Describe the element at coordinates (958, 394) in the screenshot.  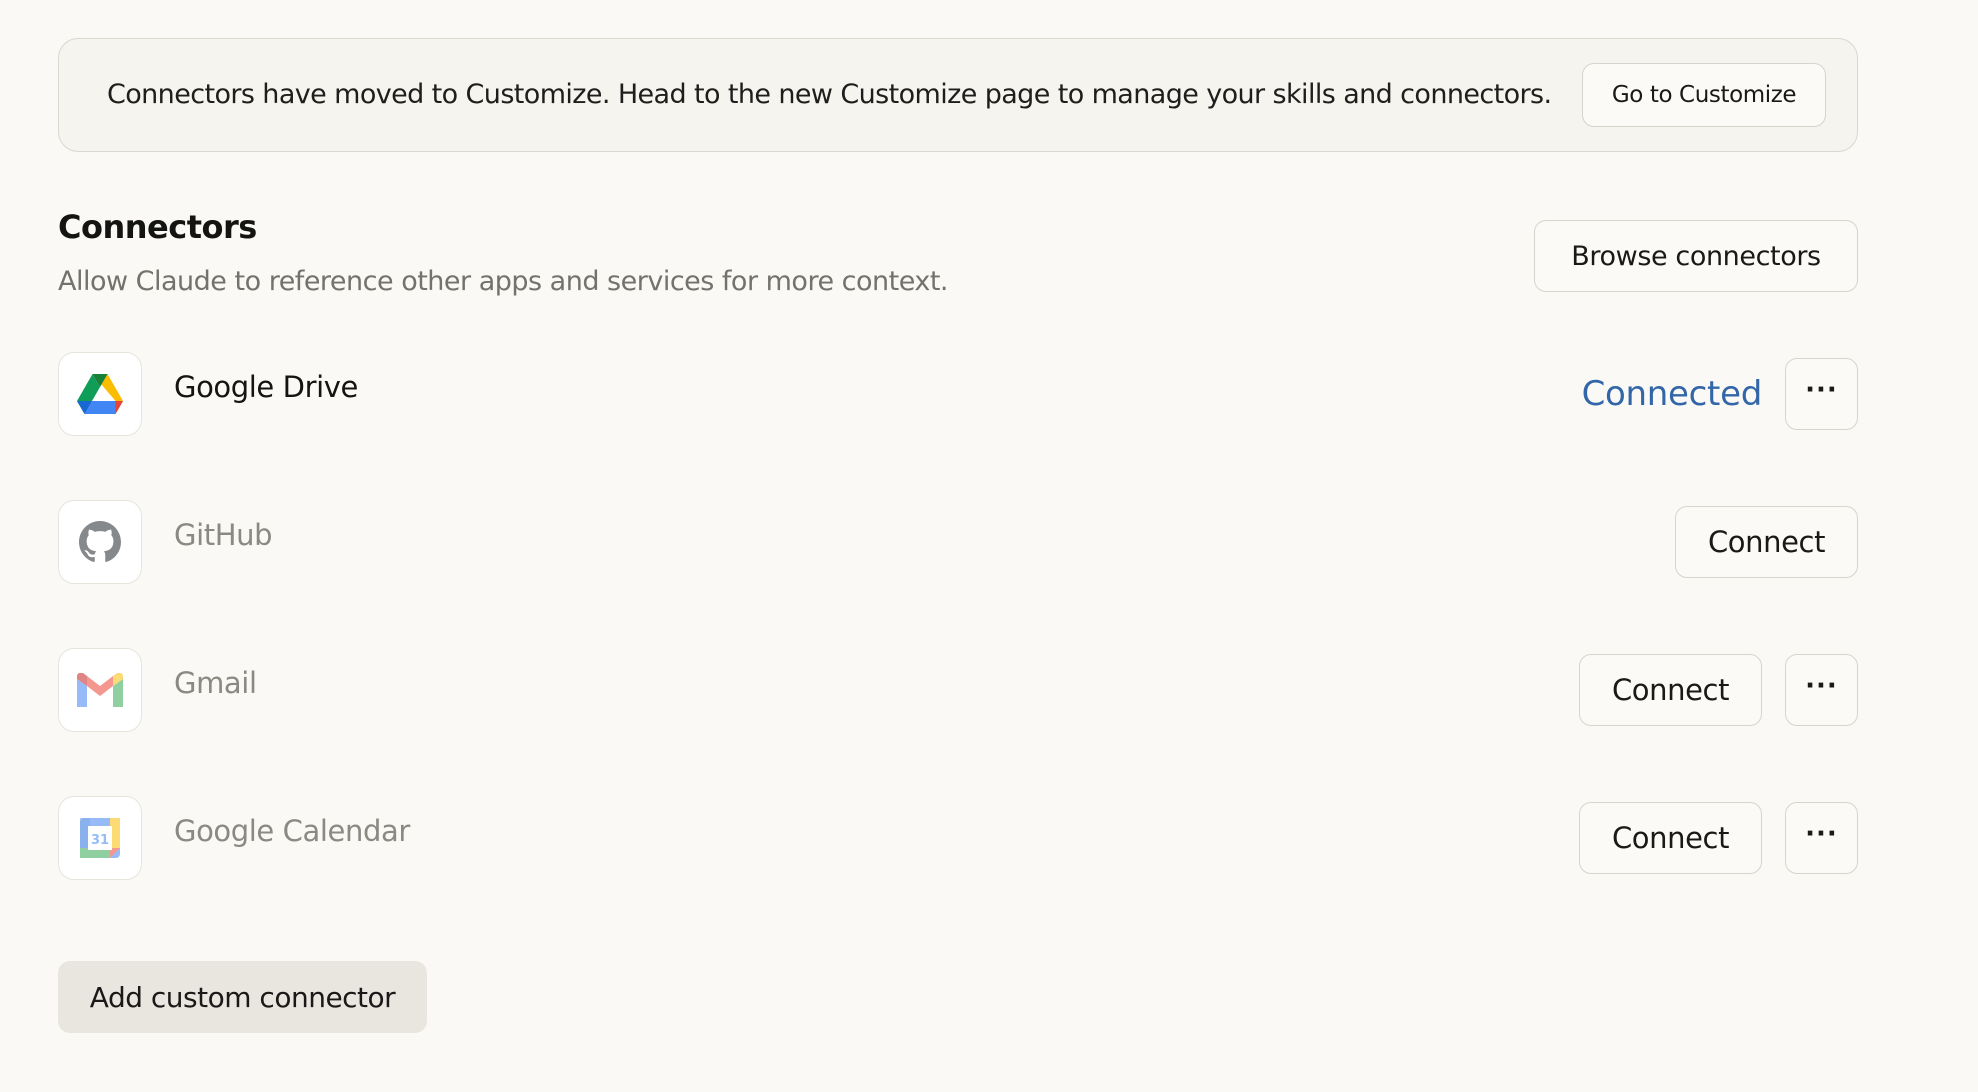
I see `connector-row-google-drive: Google Drive Connected ···` at that location.